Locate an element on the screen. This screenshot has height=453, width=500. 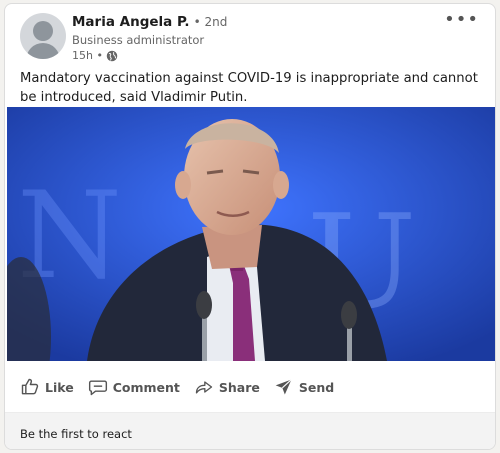
send-button: Send is located at coordinates (304, 387).